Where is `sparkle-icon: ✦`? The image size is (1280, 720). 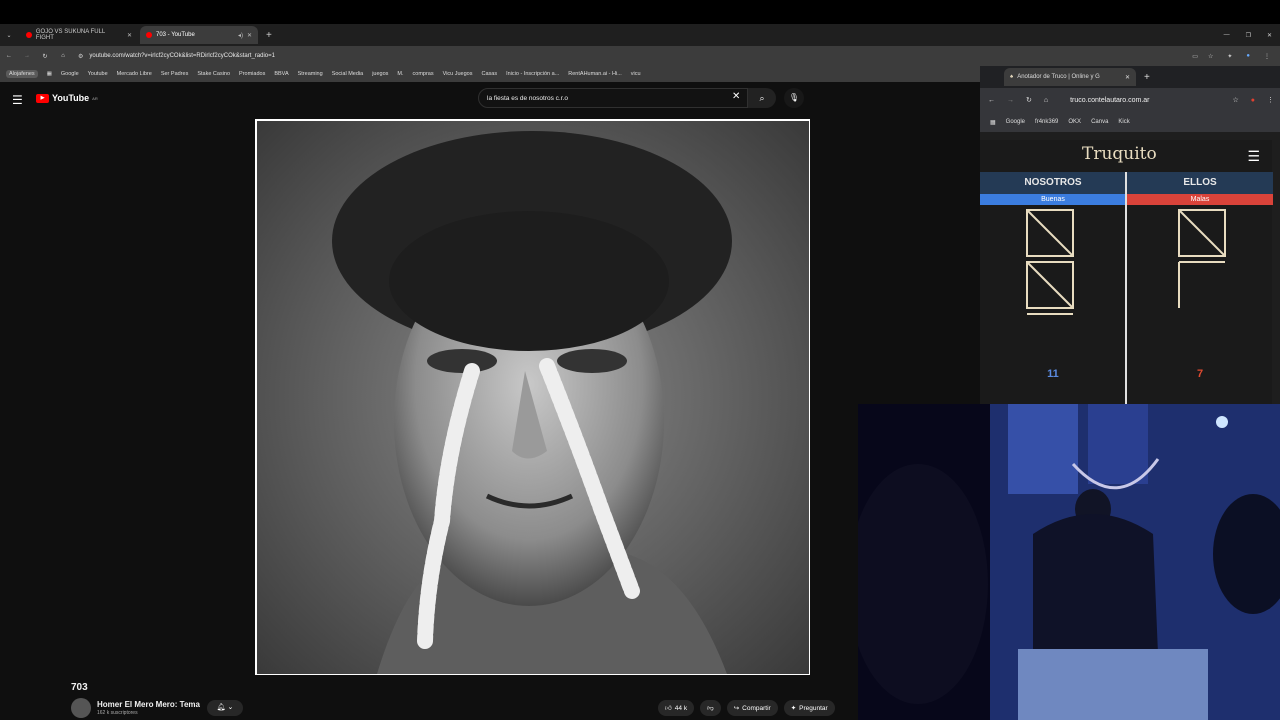 sparkle-icon: ✦ is located at coordinates (793, 708).